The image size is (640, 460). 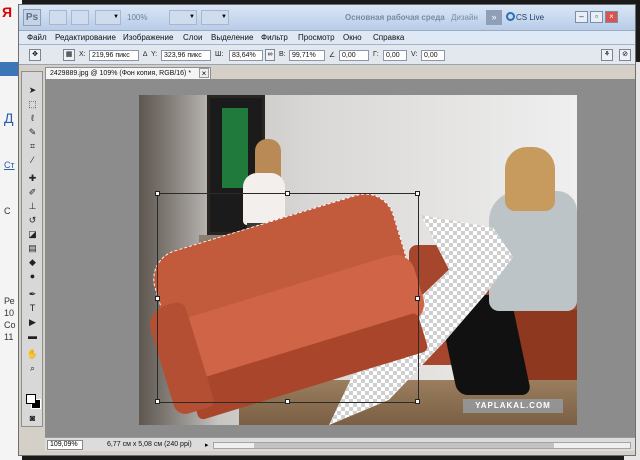 What do you see at coordinates (32, 418) in the screenshot?
I see `quick-mask-icon: ◙` at bounding box center [32, 418].